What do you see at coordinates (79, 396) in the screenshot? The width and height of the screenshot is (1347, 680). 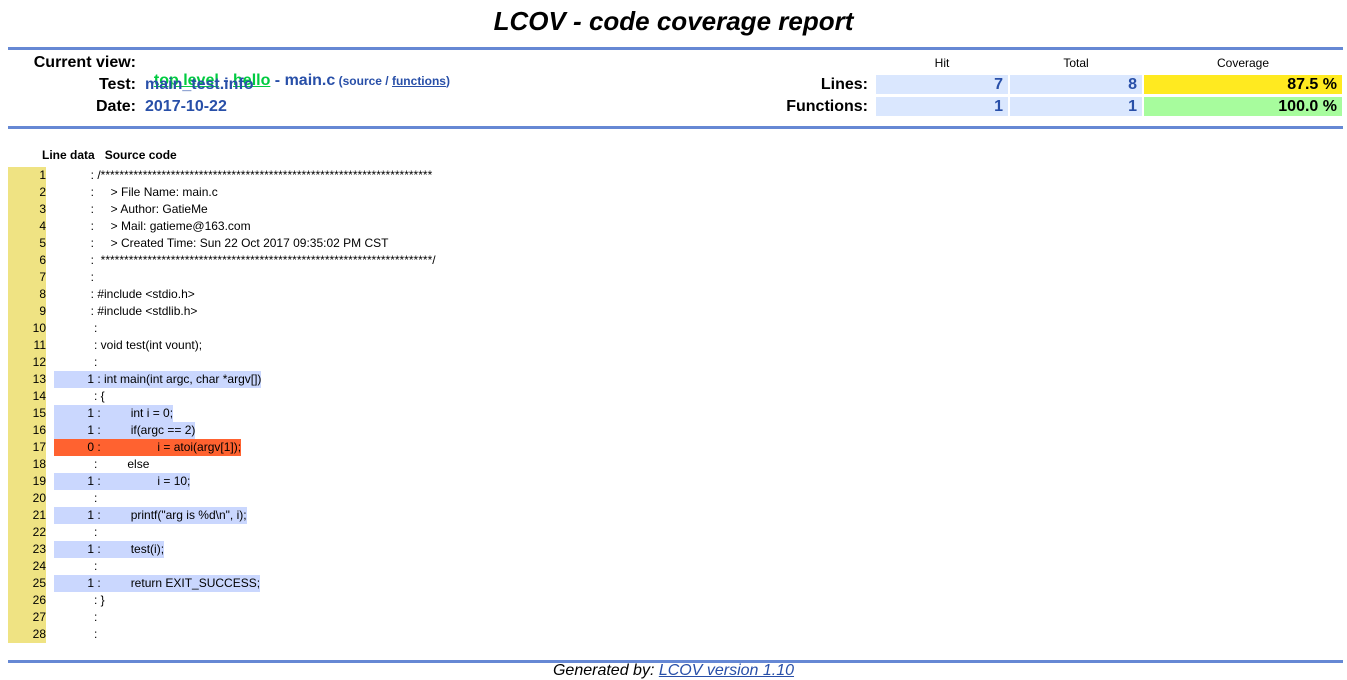 I see `code-line: : {` at bounding box center [79, 396].